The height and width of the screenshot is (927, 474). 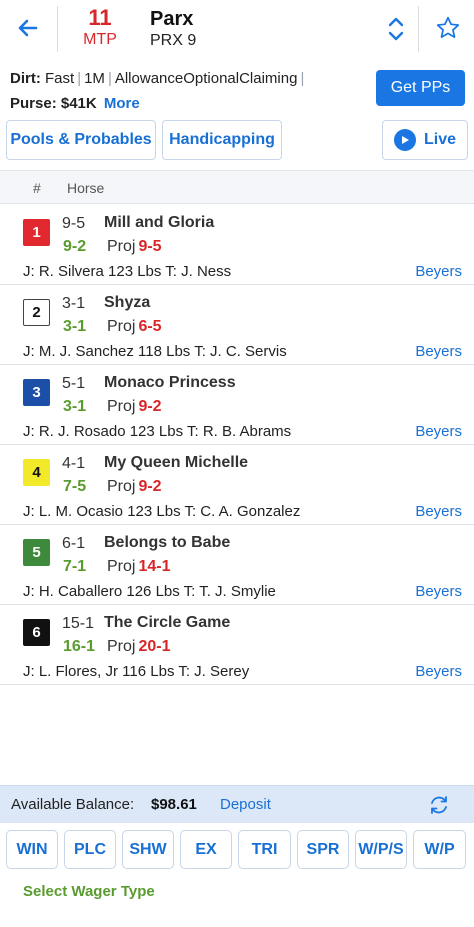 What do you see at coordinates (170, 382) in the screenshot?
I see `horse-name: Monaco Princess` at bounding box center [170, 382].